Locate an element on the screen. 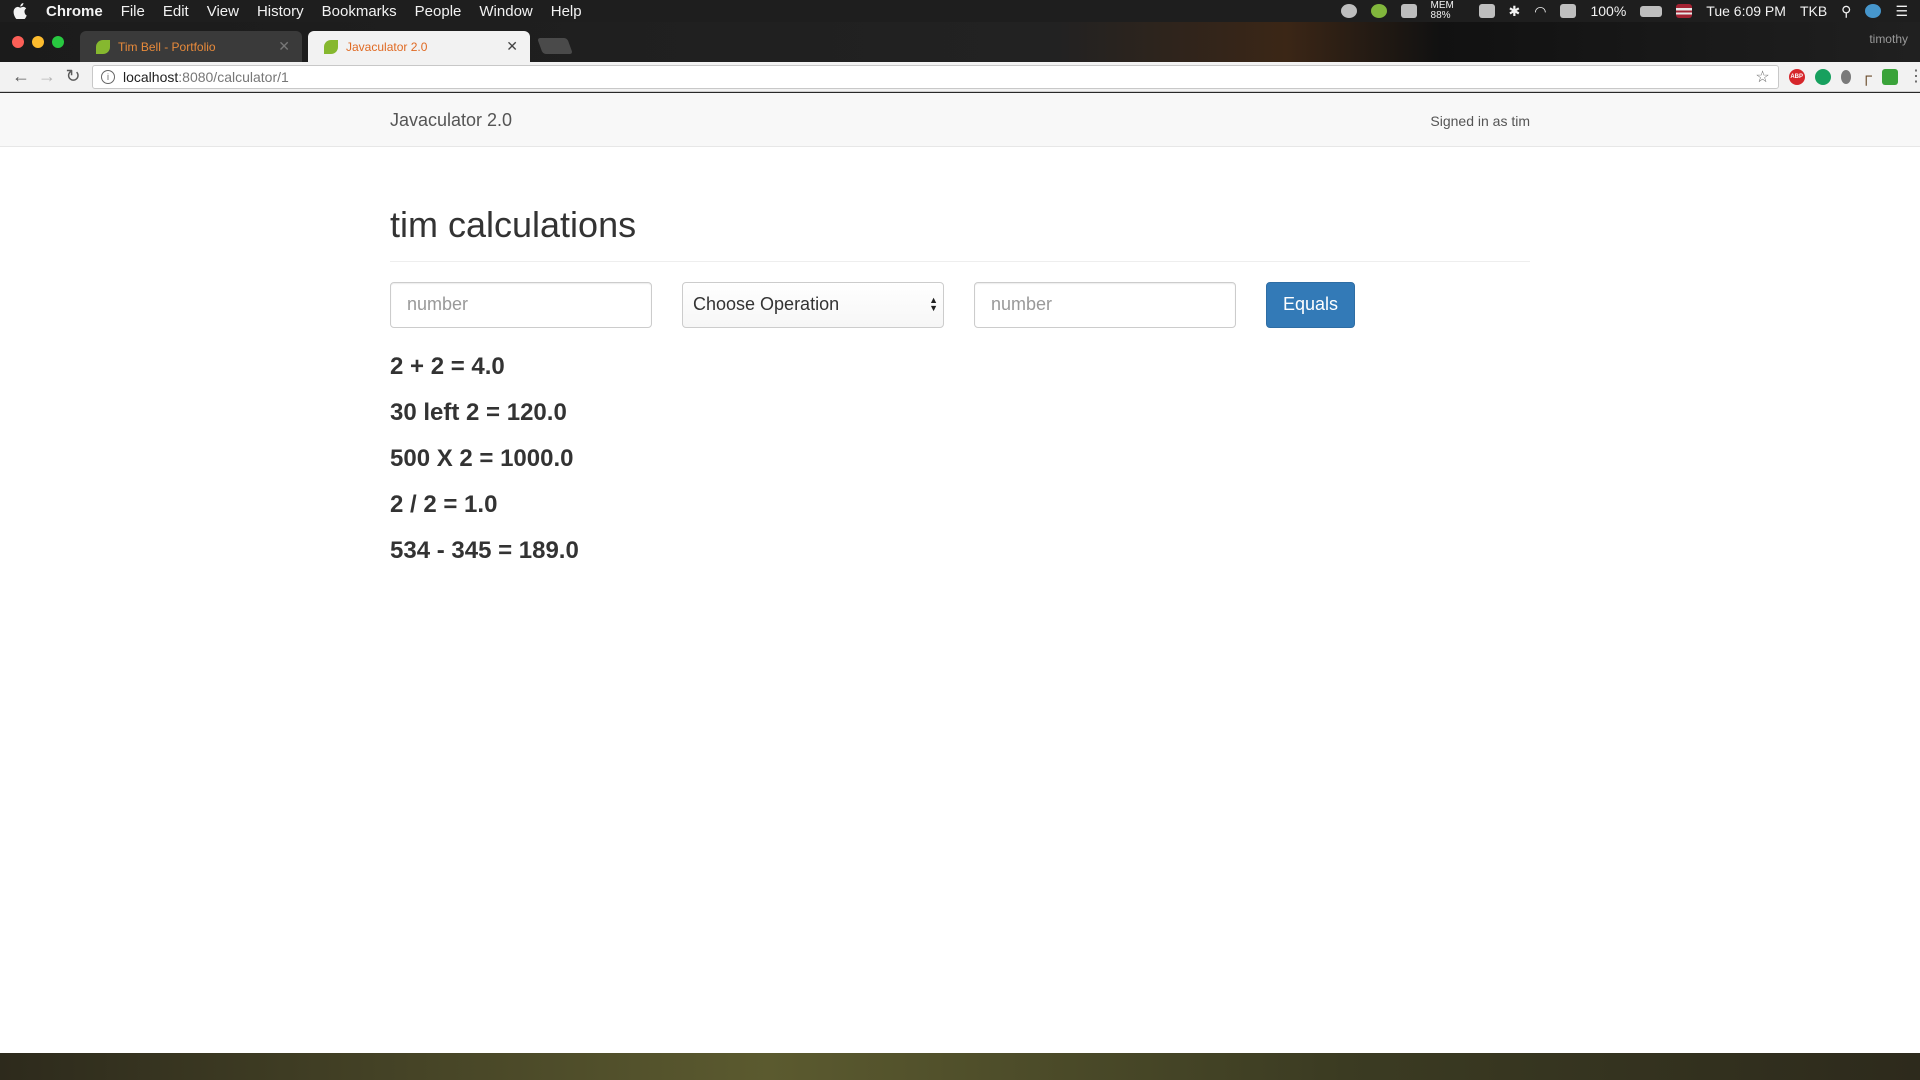 The width and height of the screenshot is (1920, 1080). tab-portfolio: Tim Bell - Portfolio ✕ is located at coordinates (191, 46).